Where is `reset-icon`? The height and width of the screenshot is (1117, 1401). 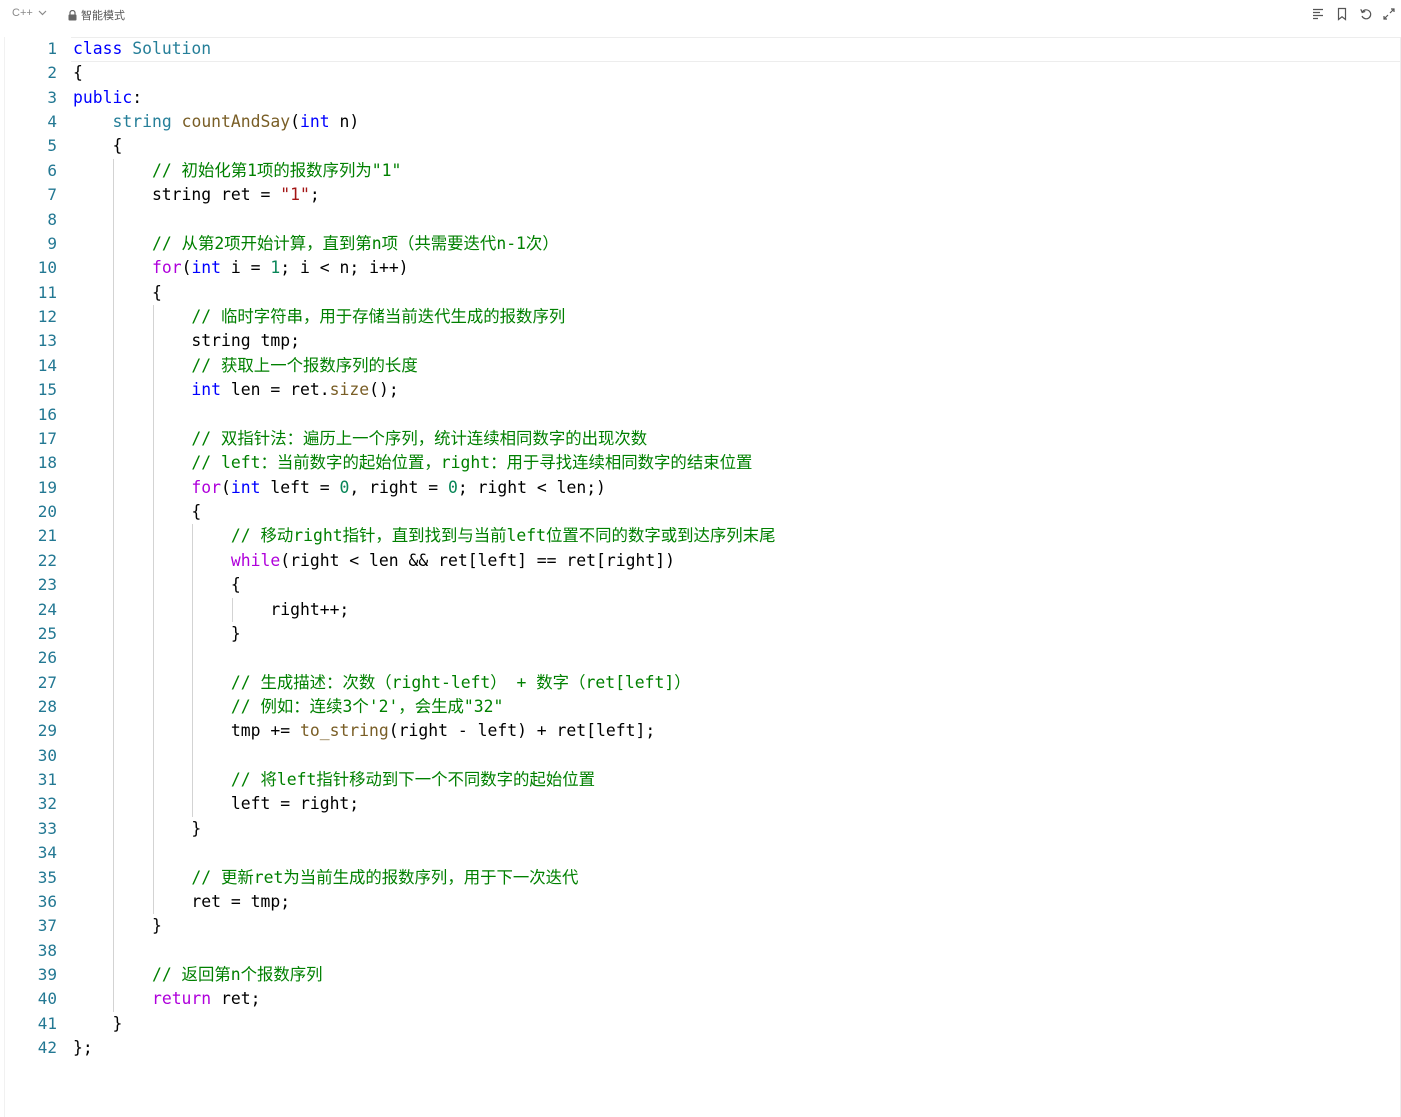
reset-icon is located at coordinates (1366, 14).